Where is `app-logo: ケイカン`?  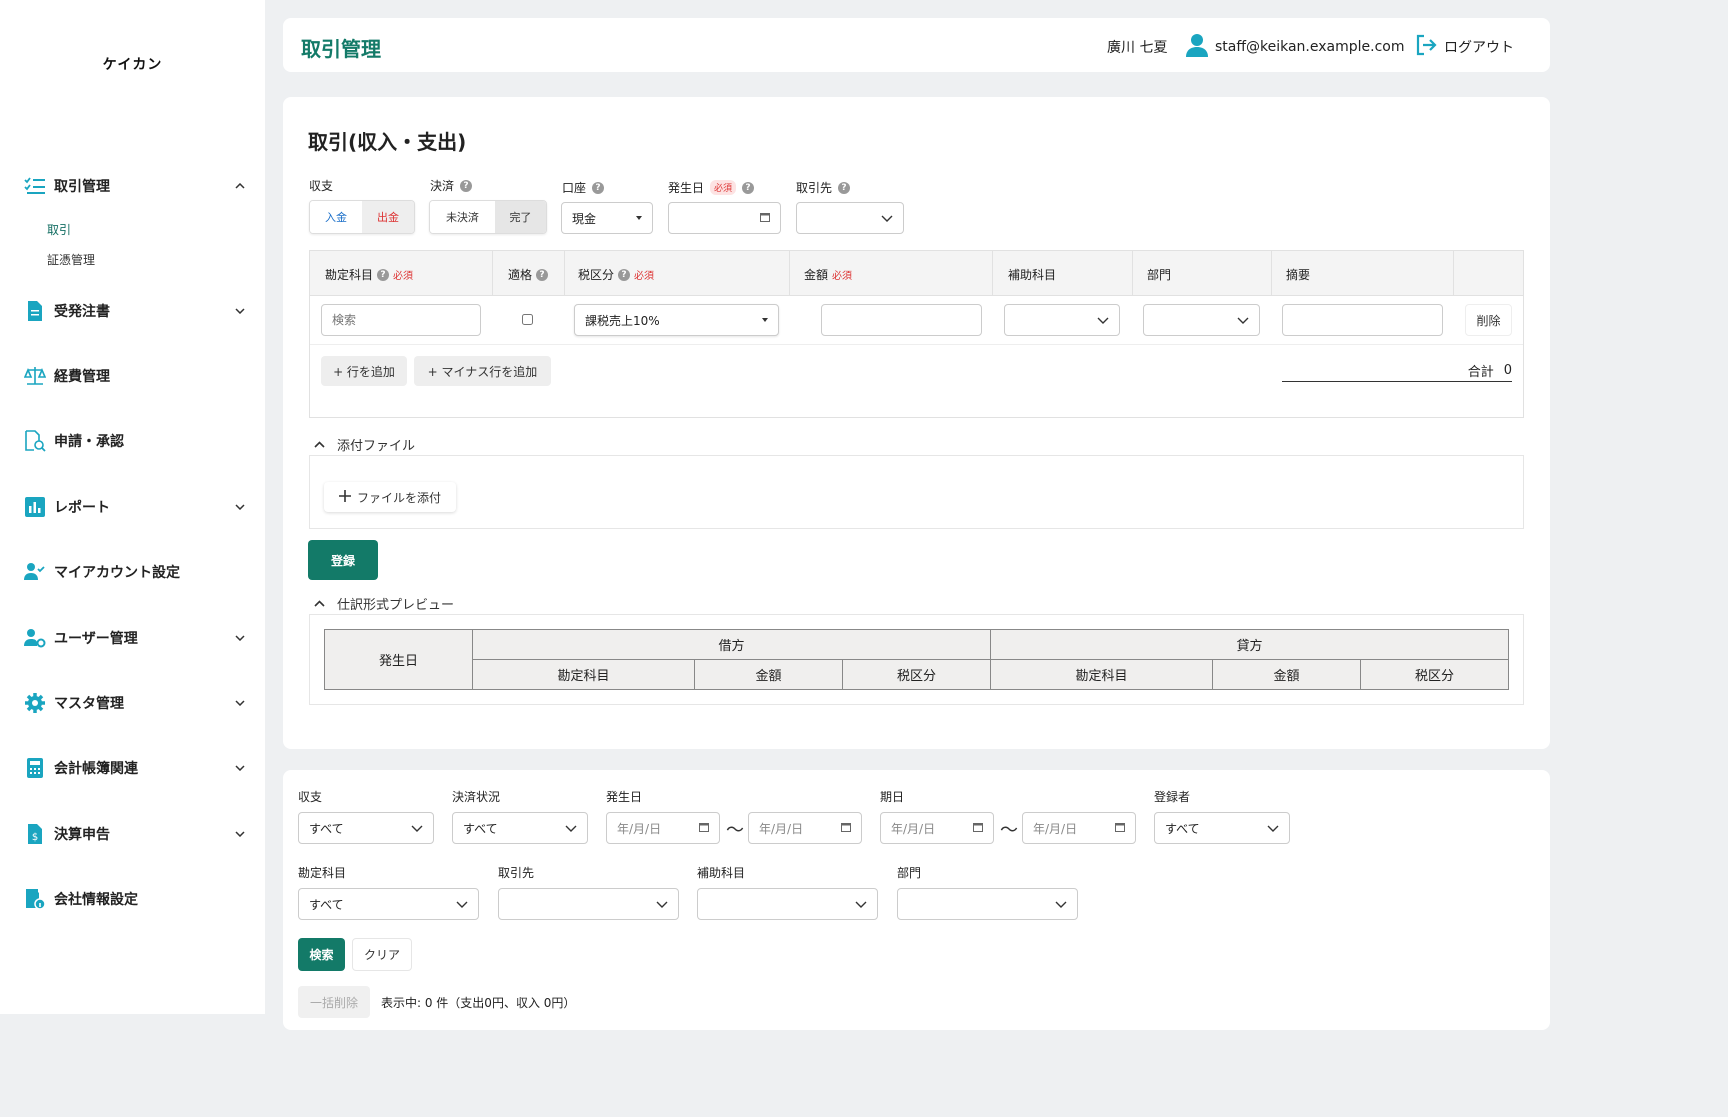 app-logo: ケイカン is located at coordinates (132, 65).